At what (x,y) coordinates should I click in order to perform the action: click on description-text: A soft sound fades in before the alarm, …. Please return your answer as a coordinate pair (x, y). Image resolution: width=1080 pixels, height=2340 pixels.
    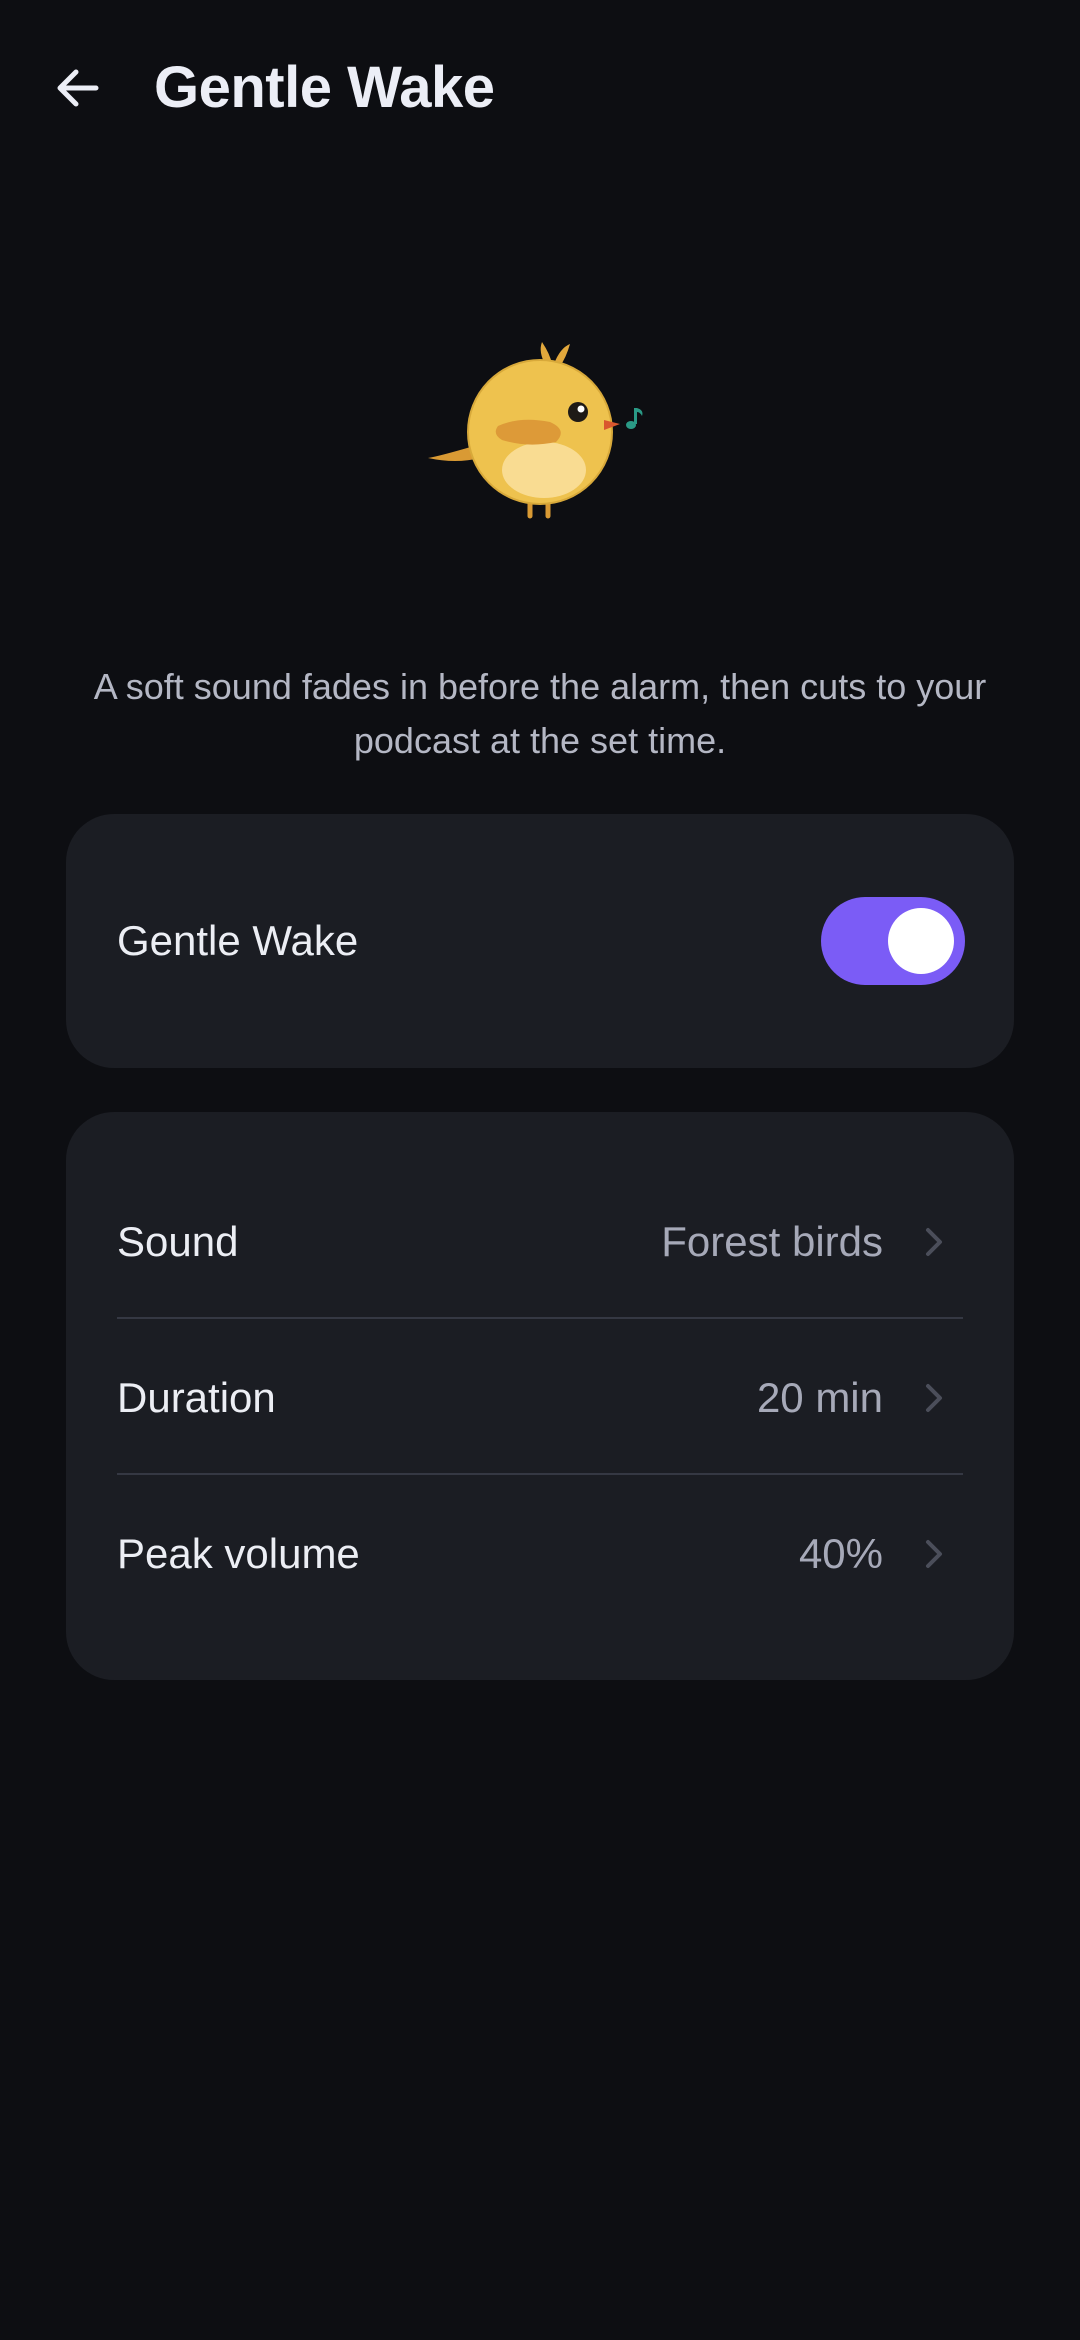
    Looking at the image, I should click on (540, 713).